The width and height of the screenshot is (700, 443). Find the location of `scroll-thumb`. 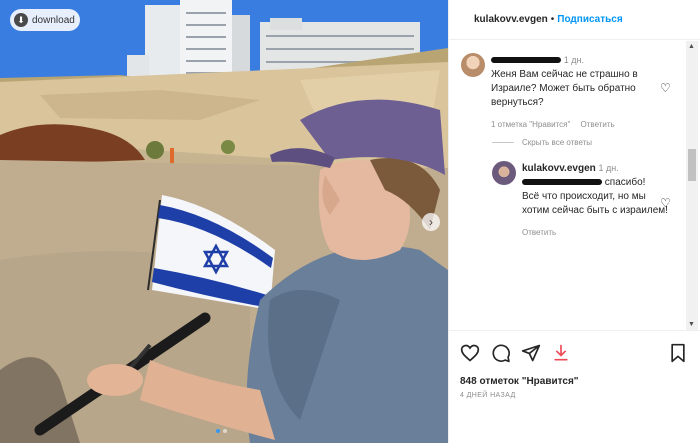

scroll-thumb is located at coordinates (692, 165).